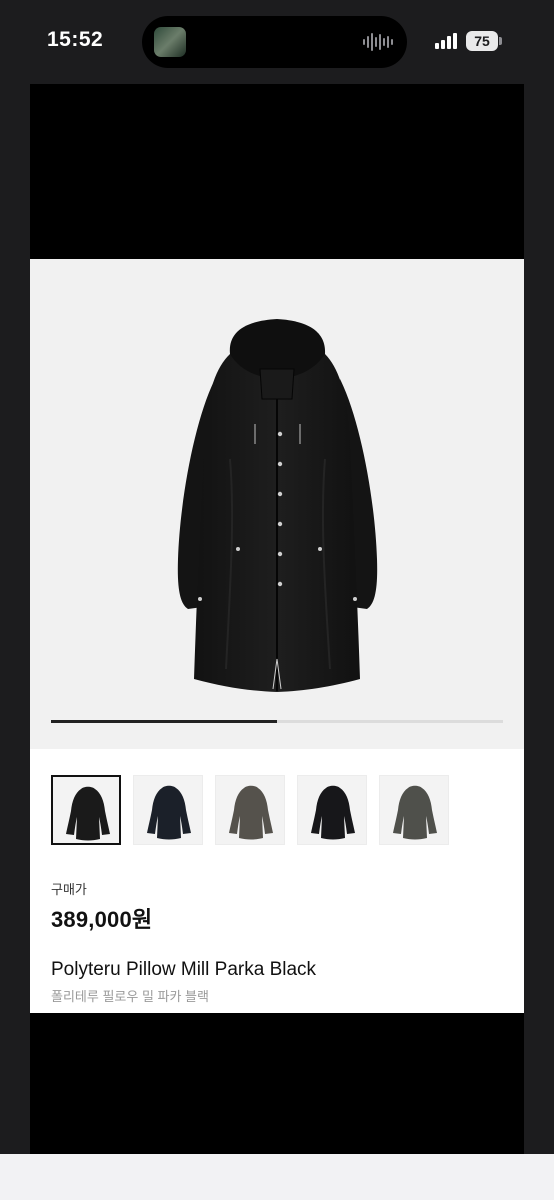  Describe the element at coordinates (170, 42) in the screenshot. I see `now-playing-artwork` at that location.